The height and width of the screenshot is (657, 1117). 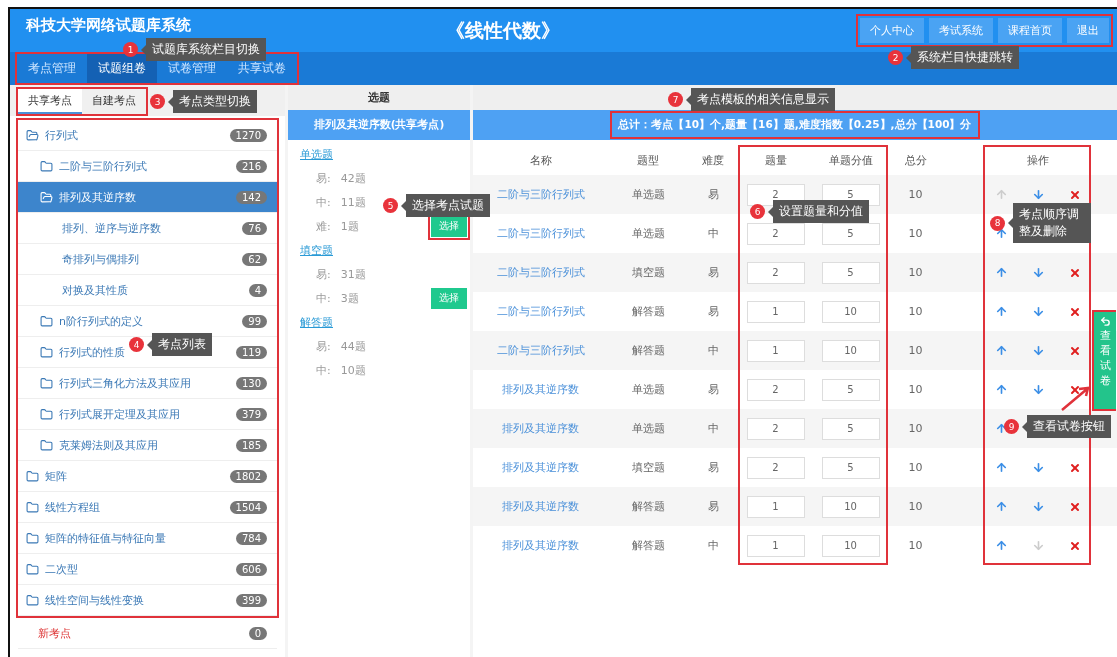 I want to click on callout-text: 考点模板的相关信息显示, so click(x=763, y=99).